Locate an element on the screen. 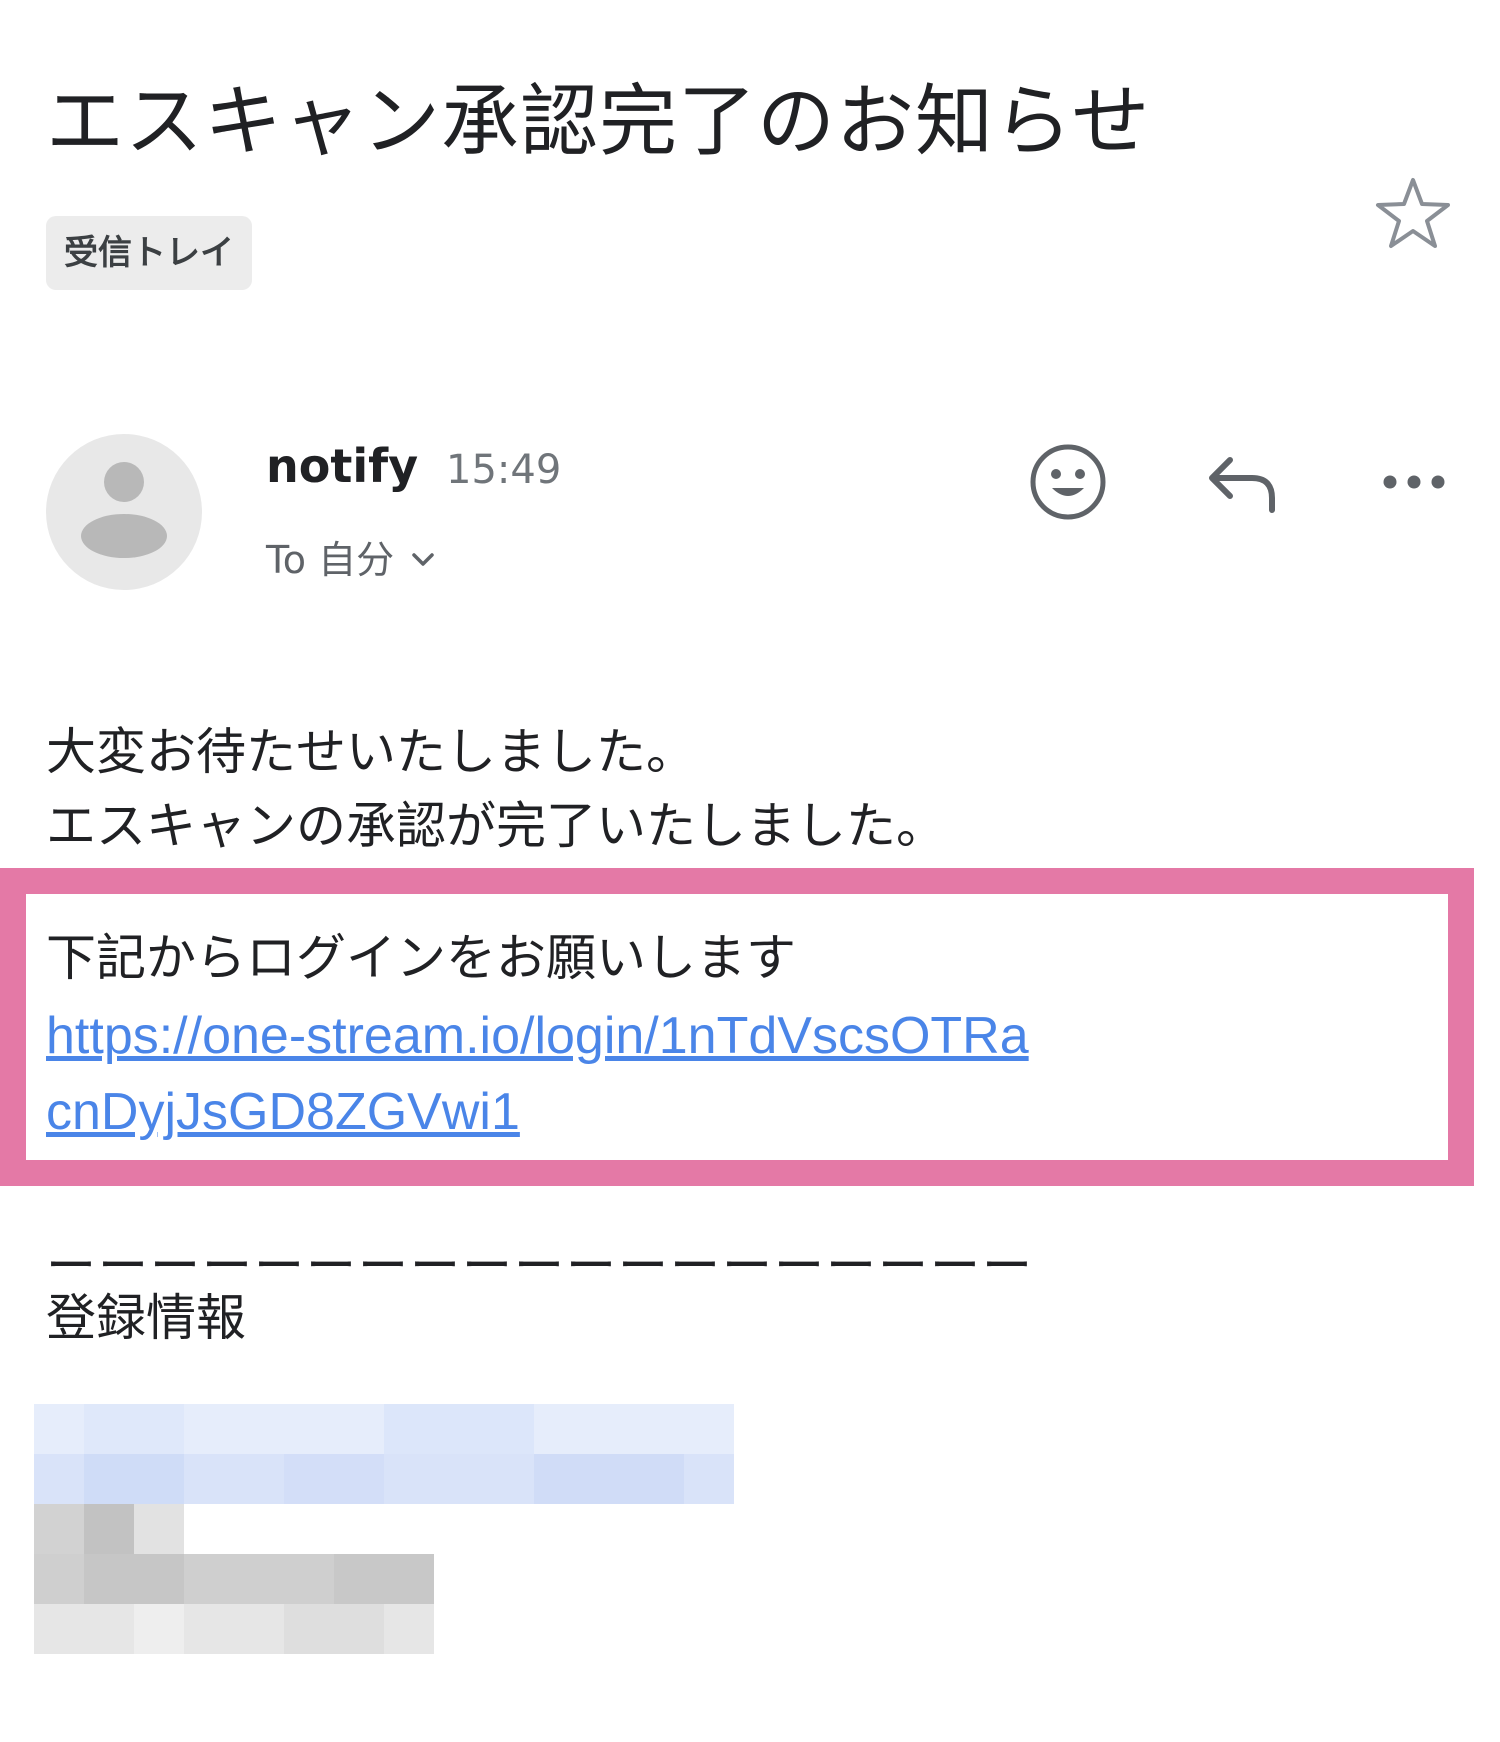 The height and width of the screenshot is (1742, 1500). emoji-reaction-icon is located at coordinates (1068, 482).